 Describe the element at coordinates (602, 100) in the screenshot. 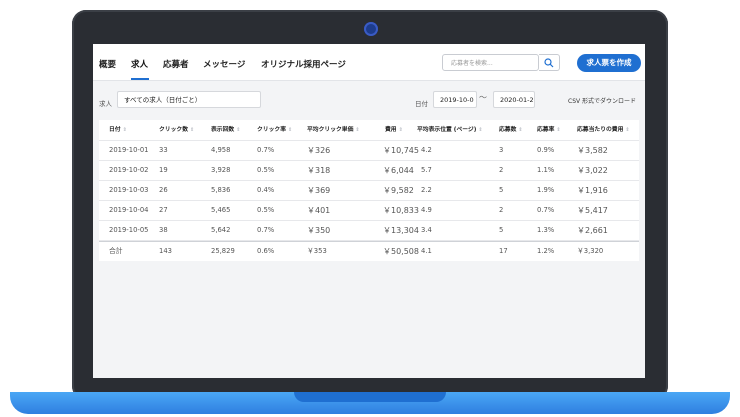

I see `csv-download-link: CSV 形式でダウンロード` at that location.